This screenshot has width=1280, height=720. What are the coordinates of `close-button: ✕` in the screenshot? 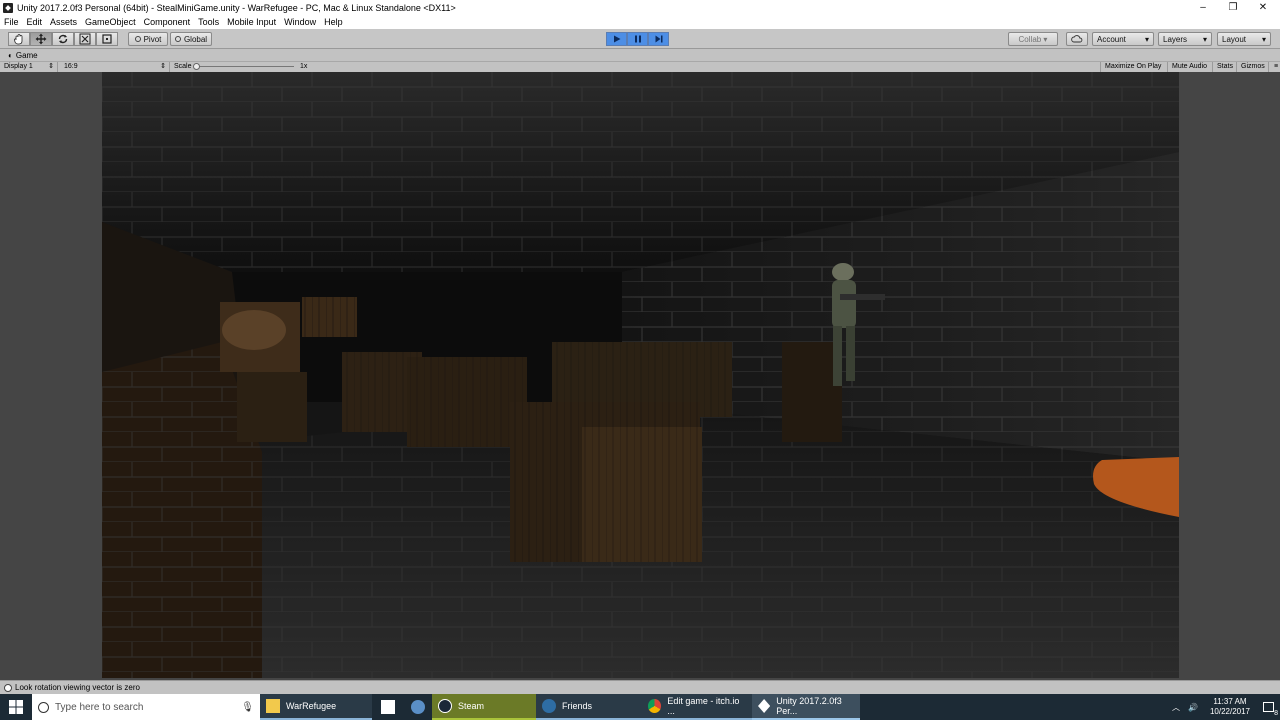 It's located at (1263, 7).